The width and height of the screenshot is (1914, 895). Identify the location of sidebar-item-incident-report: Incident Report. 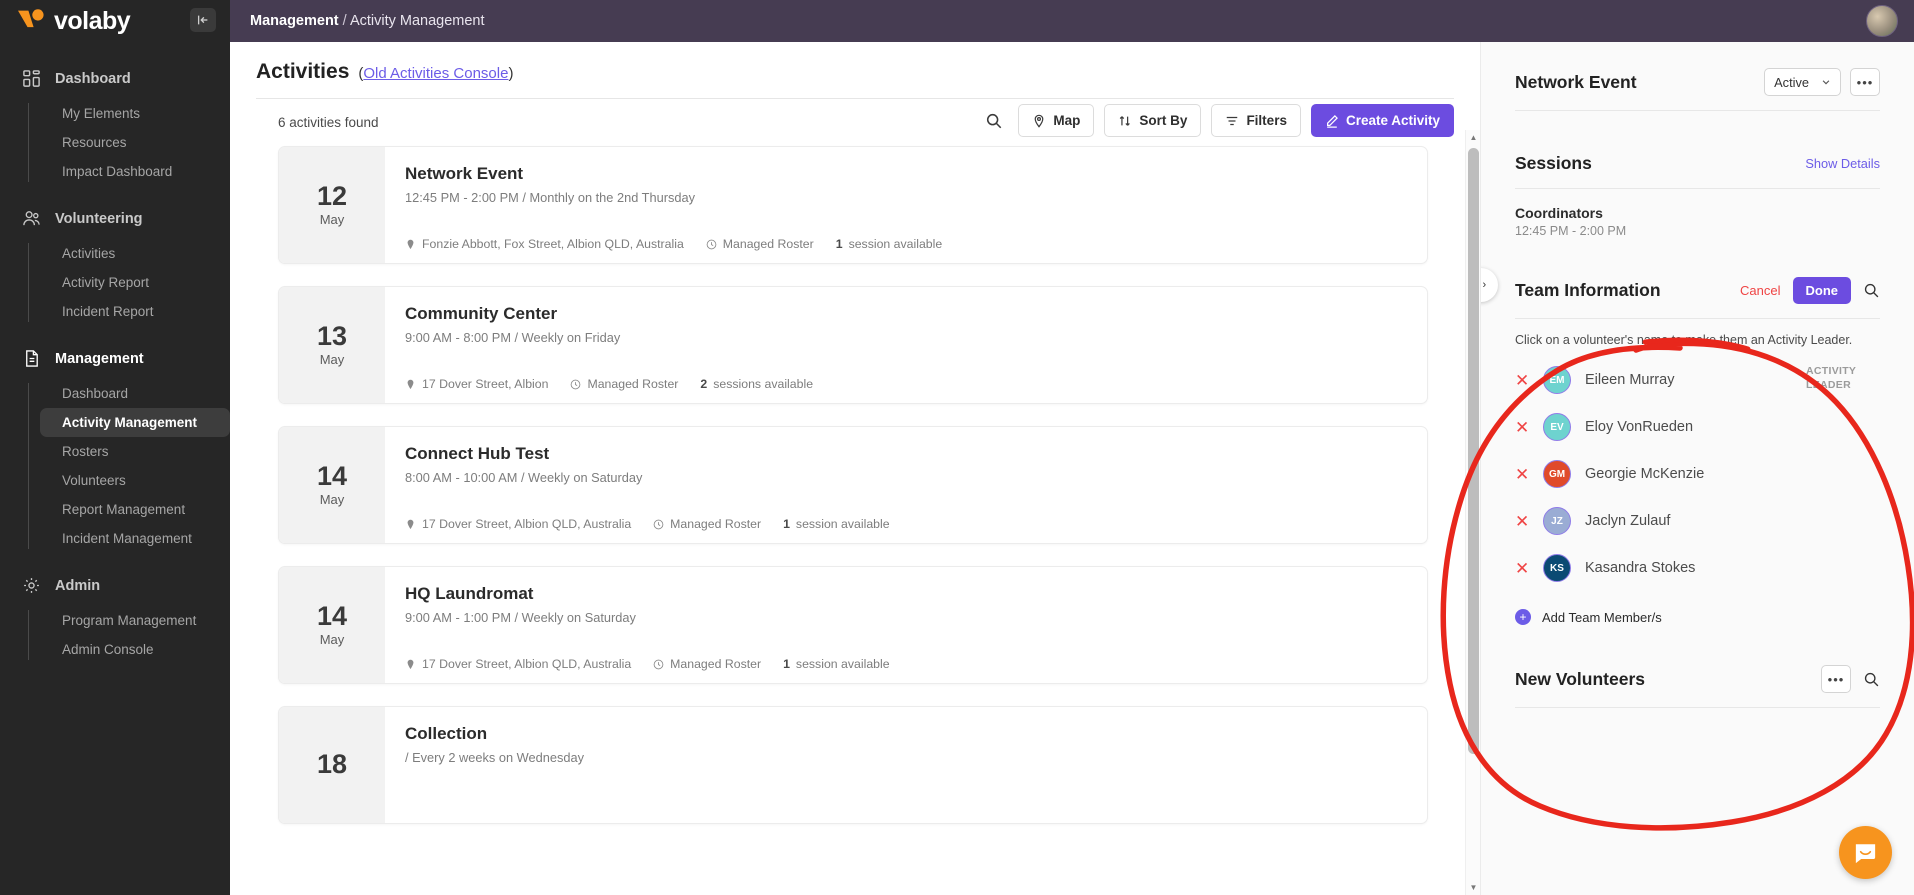
(135, 311).